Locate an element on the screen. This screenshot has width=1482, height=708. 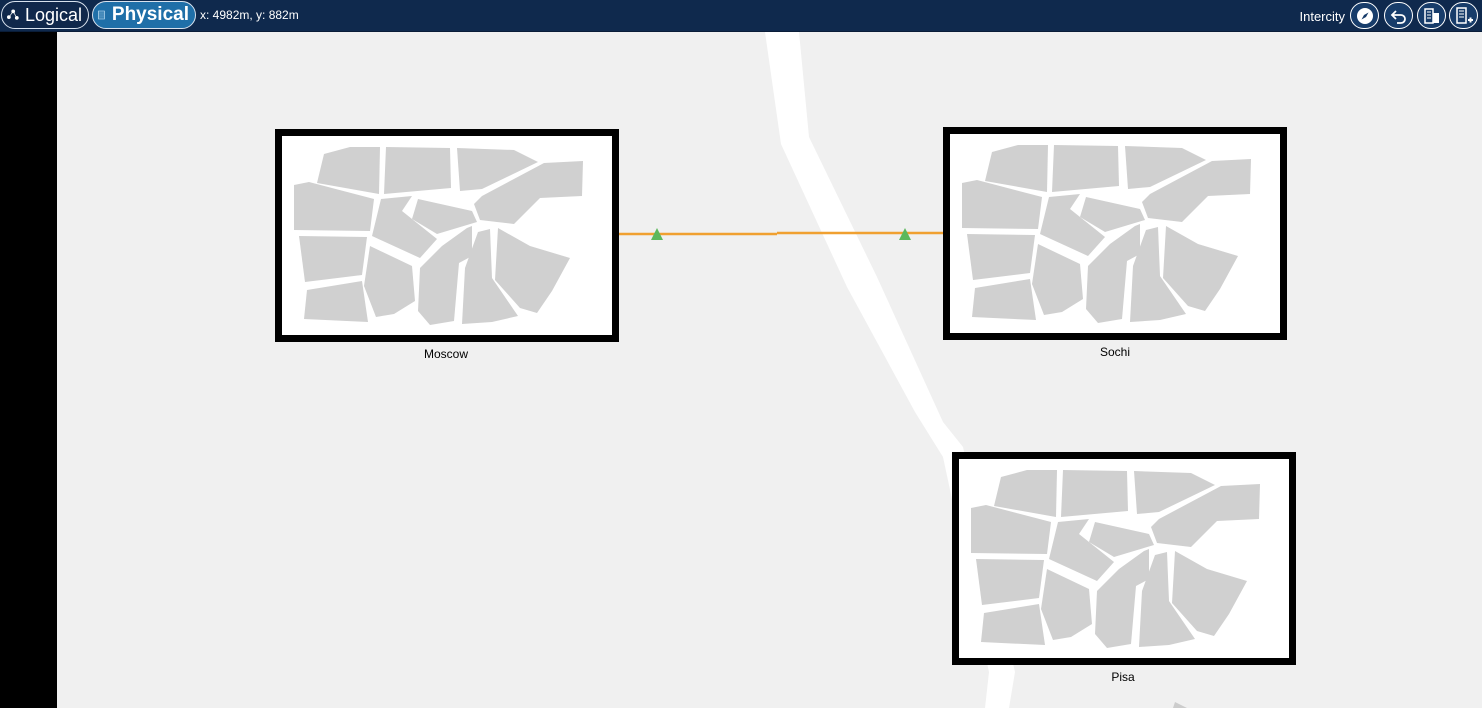
add-building-button is located at coordinates (1463, 15).